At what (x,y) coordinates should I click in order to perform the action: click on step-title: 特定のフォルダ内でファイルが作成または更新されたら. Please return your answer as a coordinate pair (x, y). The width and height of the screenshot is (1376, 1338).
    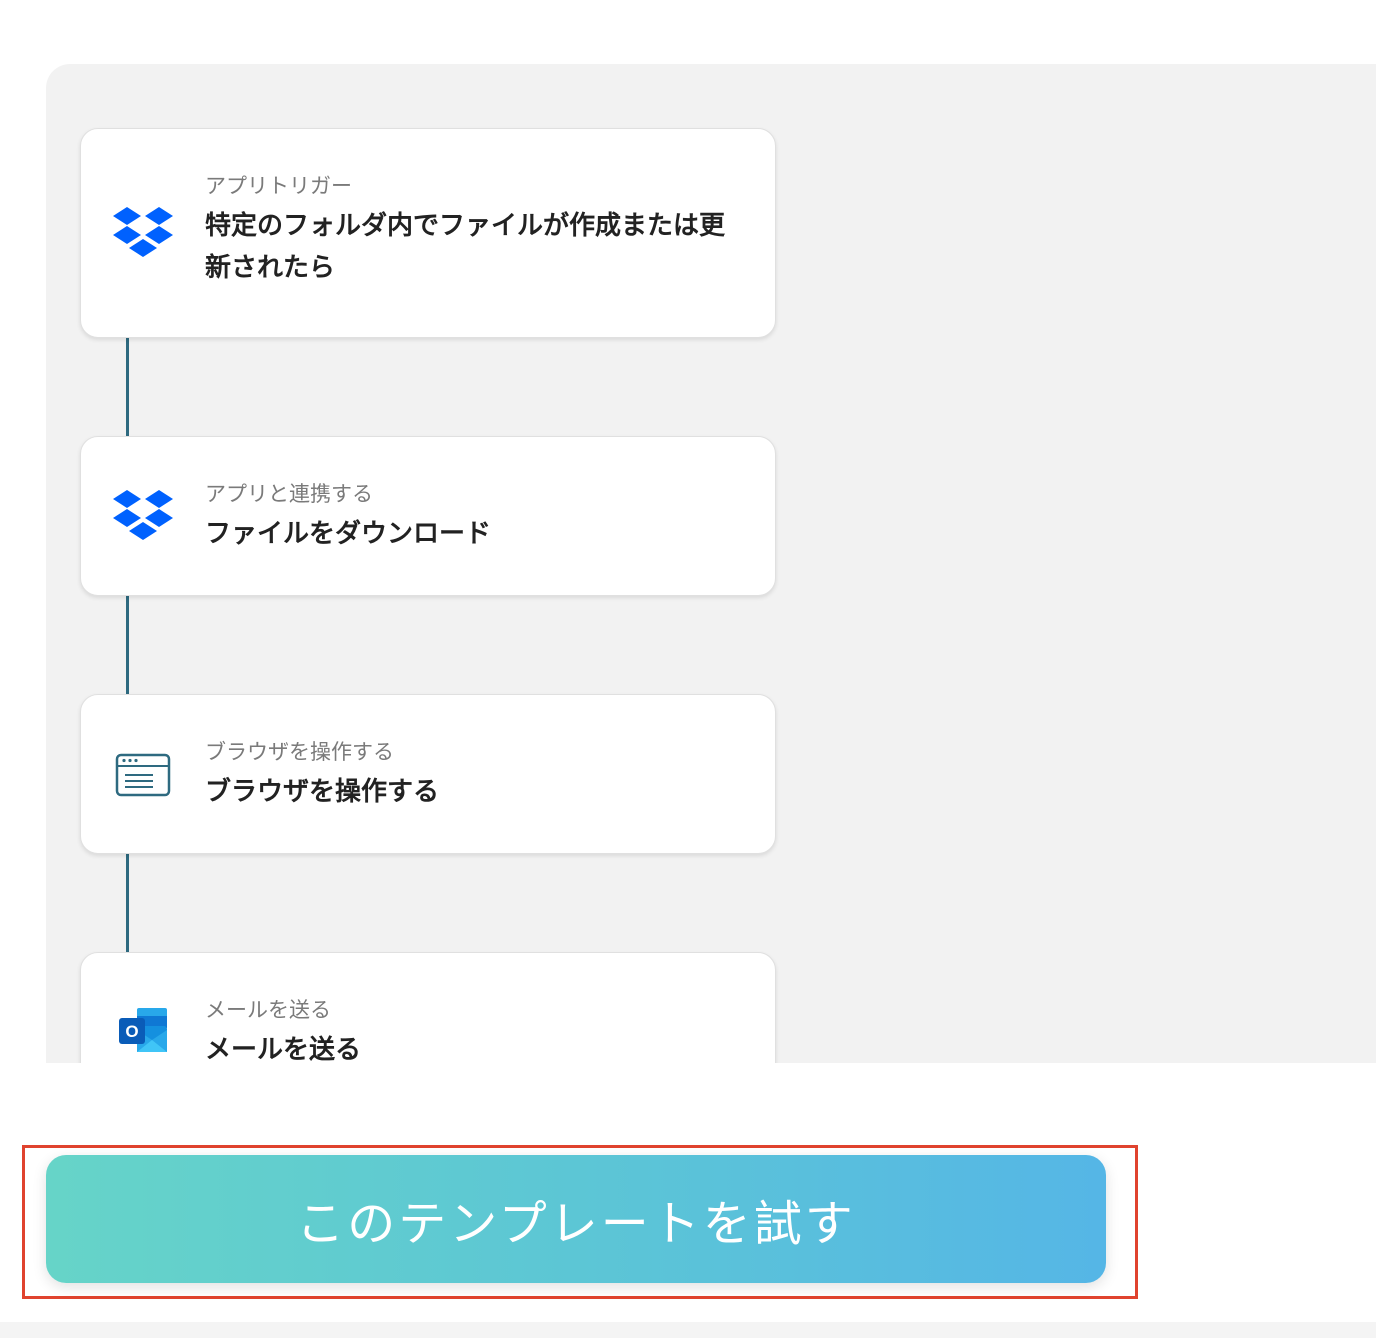
    Looking at the image, I should click on (465, 247).